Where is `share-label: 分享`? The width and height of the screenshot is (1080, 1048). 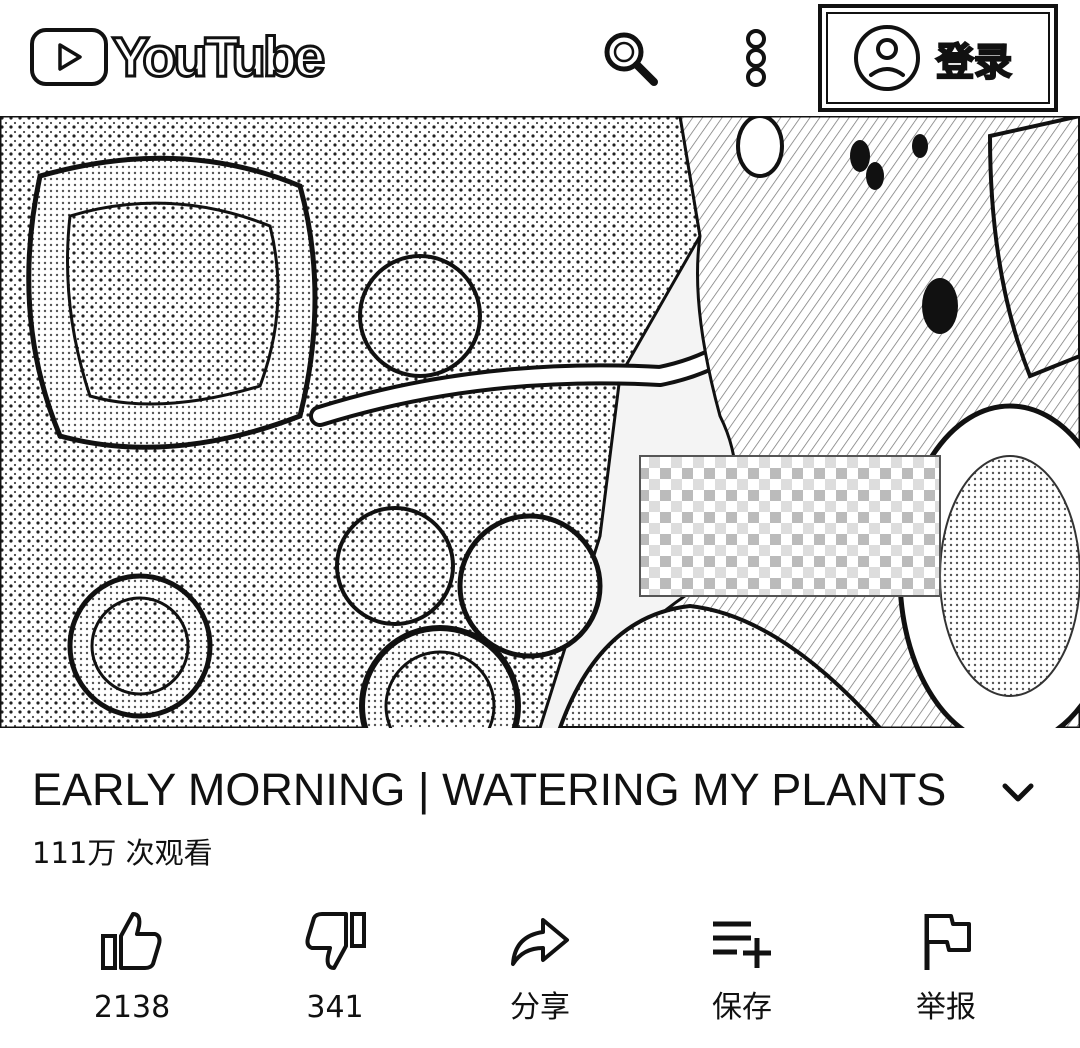
share-label: 分享 is located at coordinates (540, 1007).